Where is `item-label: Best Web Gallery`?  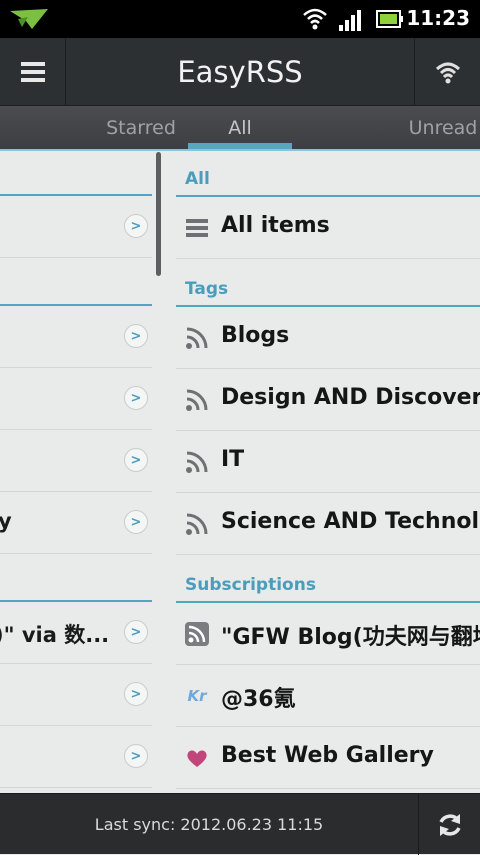 item-label: Best Web Gallery is located at coordinates (327, 755).